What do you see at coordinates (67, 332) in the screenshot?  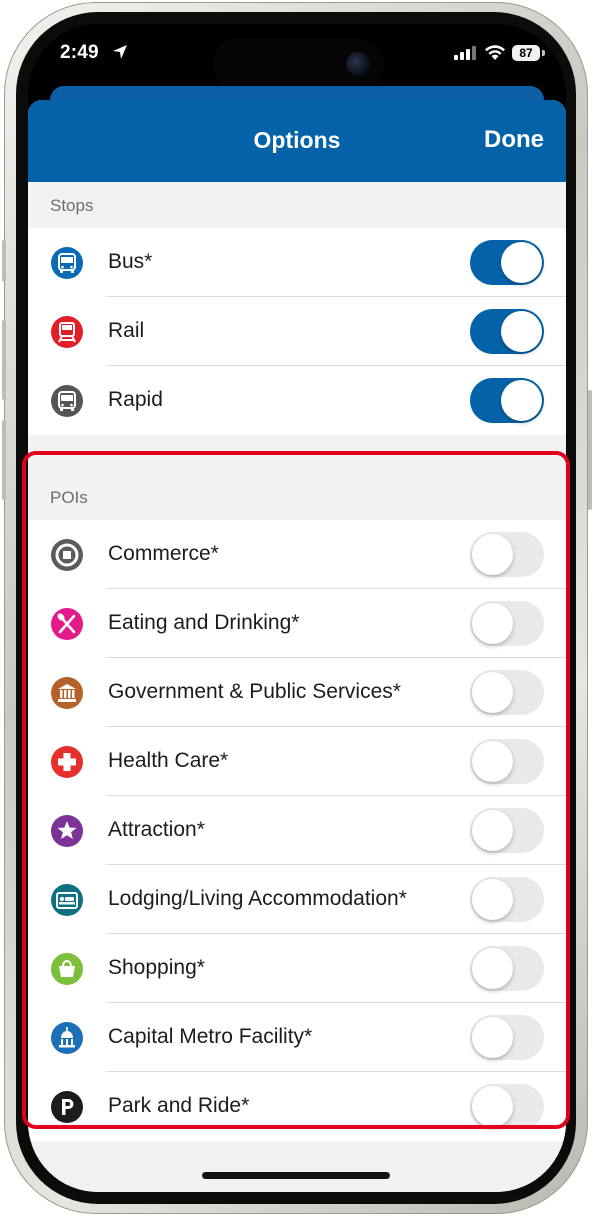 I see `rail-icon` at bounding box center [67, 332].